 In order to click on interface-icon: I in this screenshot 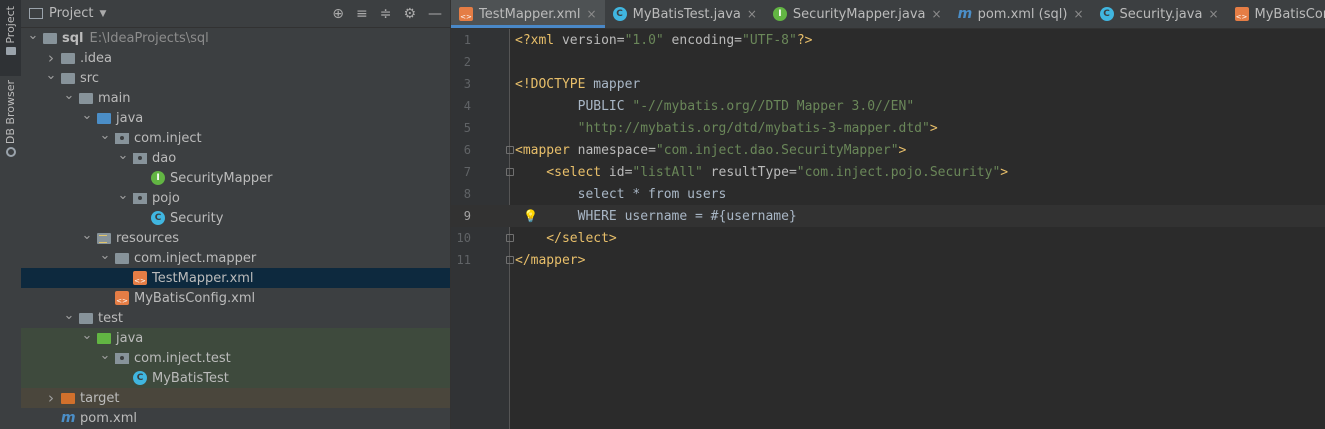, I will do `click(779, 14)`.